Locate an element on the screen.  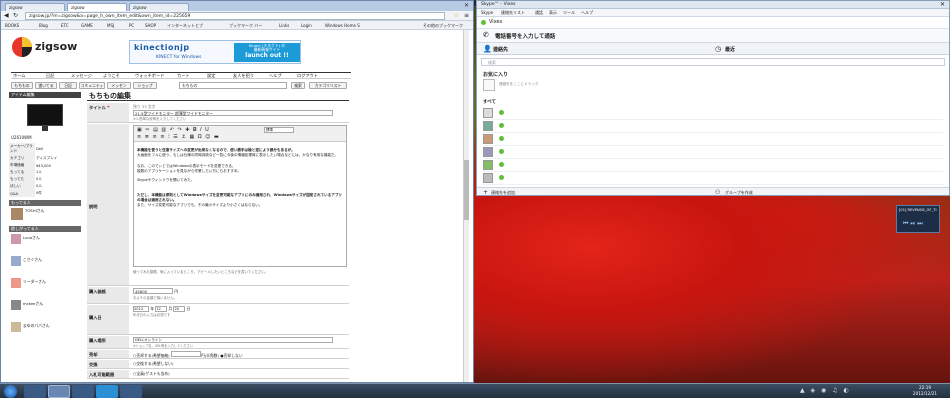
menu-item: Skype is located at coordinates (487, 12).